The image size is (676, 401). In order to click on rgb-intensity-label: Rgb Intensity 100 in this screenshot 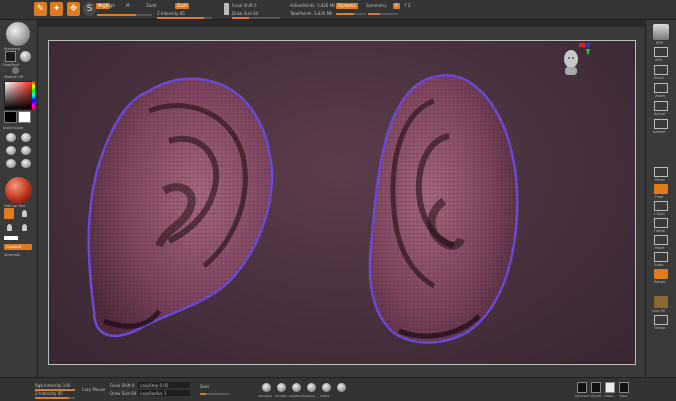, I will do `click(52, 385)`.